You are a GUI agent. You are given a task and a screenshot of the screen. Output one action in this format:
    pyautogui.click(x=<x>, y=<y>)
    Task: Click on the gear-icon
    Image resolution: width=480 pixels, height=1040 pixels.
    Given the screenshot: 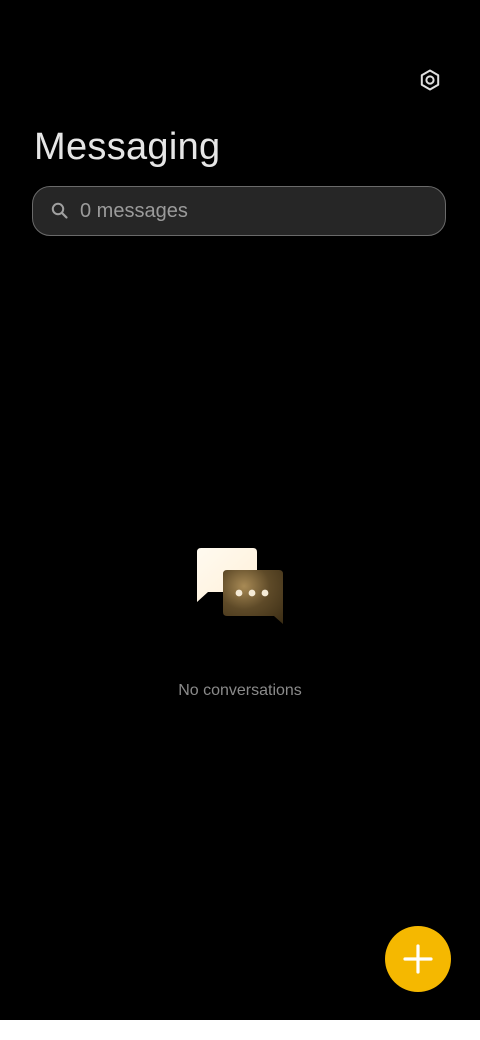 What is the action you would take?
    pyautogui.click(x=430, y=80)
    